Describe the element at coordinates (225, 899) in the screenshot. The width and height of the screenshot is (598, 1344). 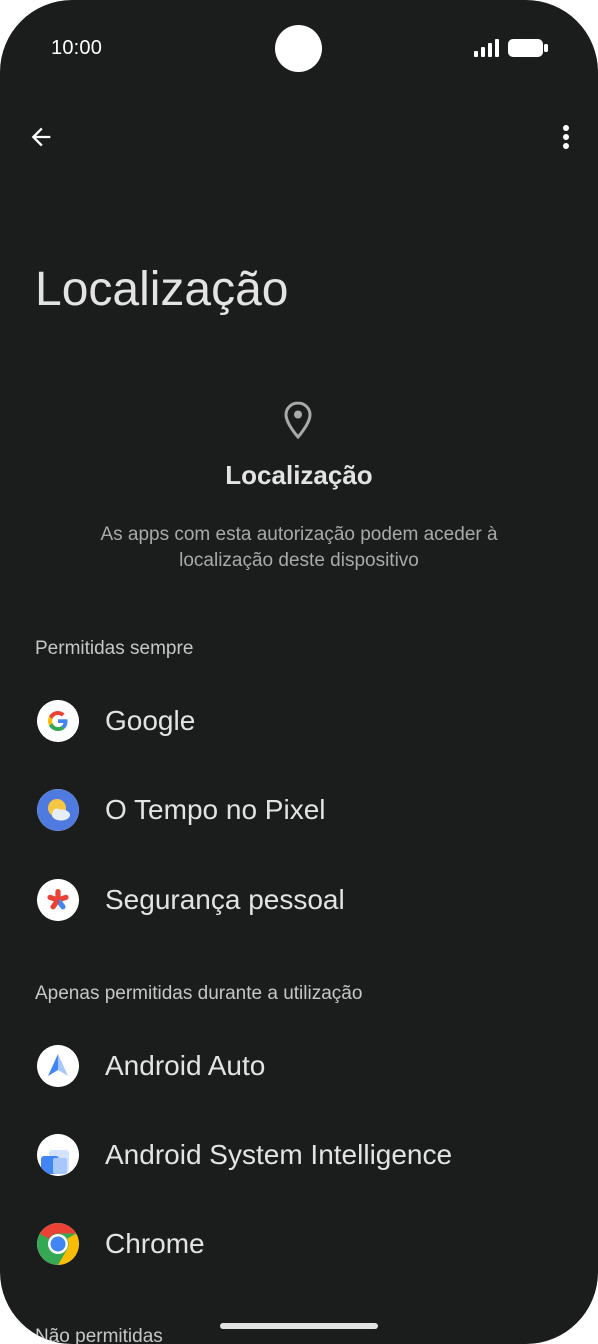
I see `app-label: Segurança pessoal` at that location.